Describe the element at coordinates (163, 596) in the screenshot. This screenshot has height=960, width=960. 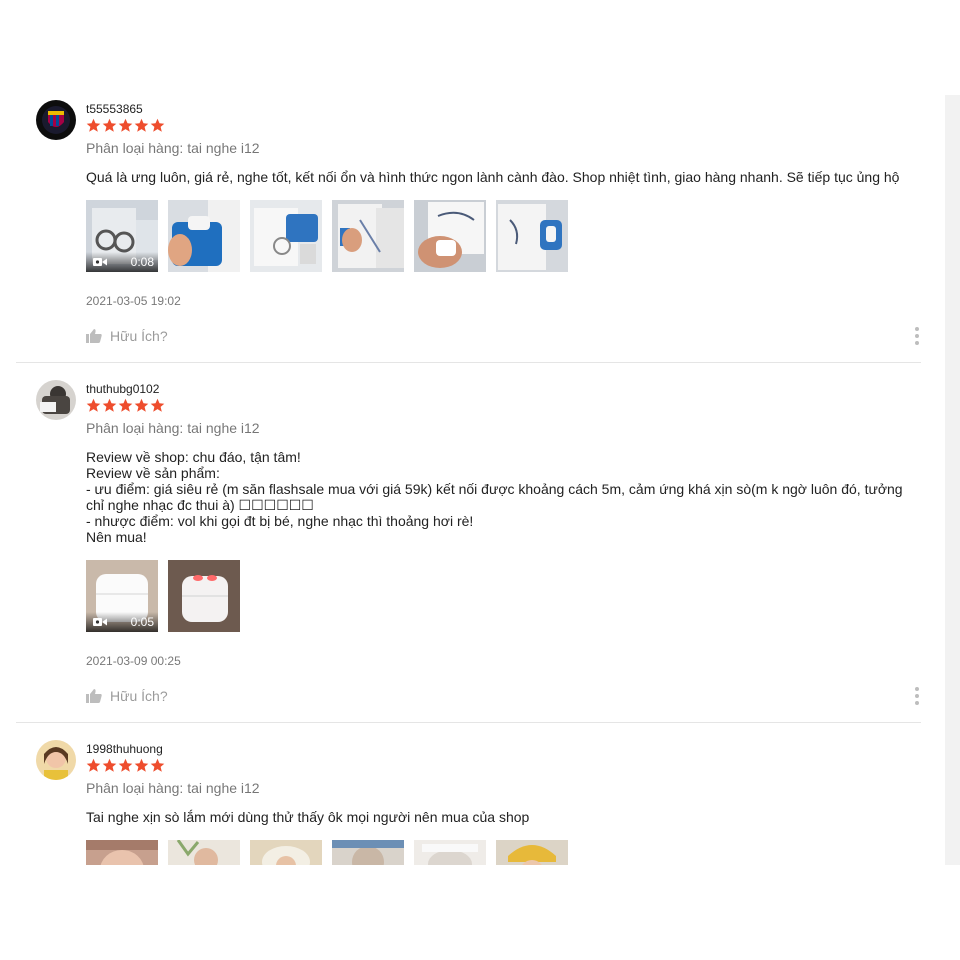
I see `review-media: 0:05` at that location.